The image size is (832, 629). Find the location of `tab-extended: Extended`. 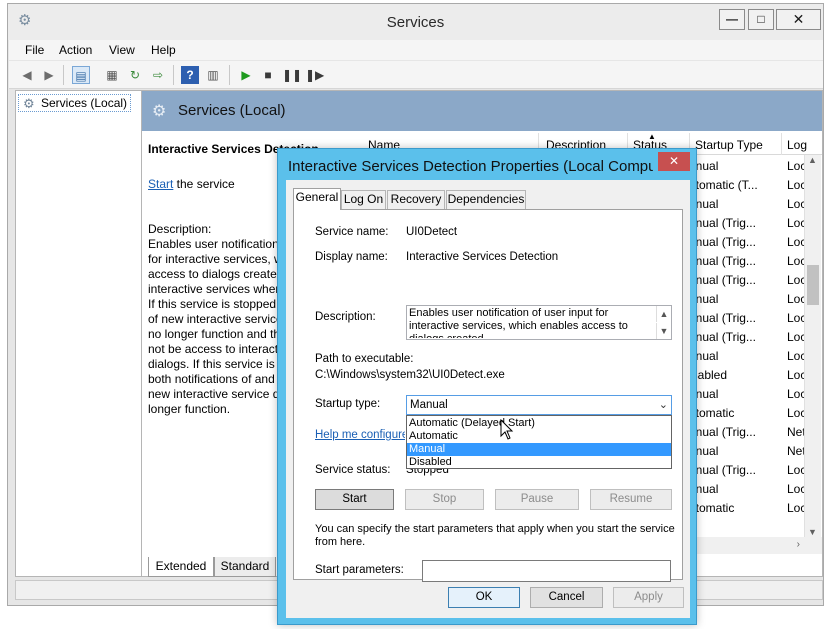

tab-extended: Extended is located at coordinates (181, 567).